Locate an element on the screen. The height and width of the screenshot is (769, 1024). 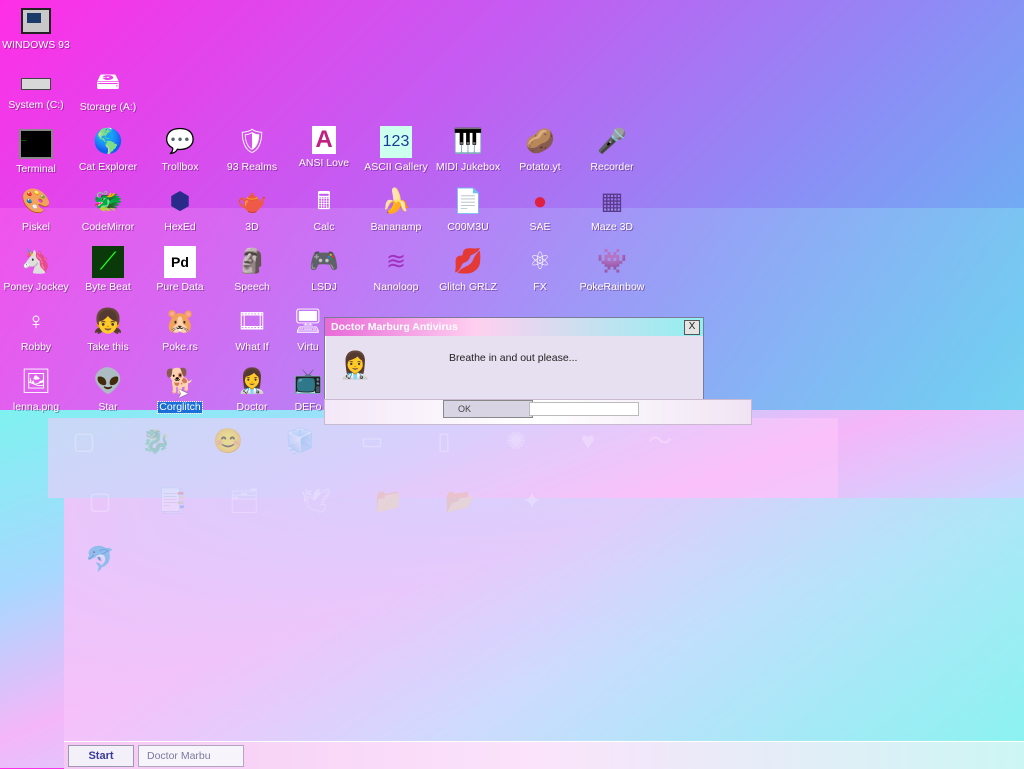
pd-icon: Pd is located at coordinates (180, 262).